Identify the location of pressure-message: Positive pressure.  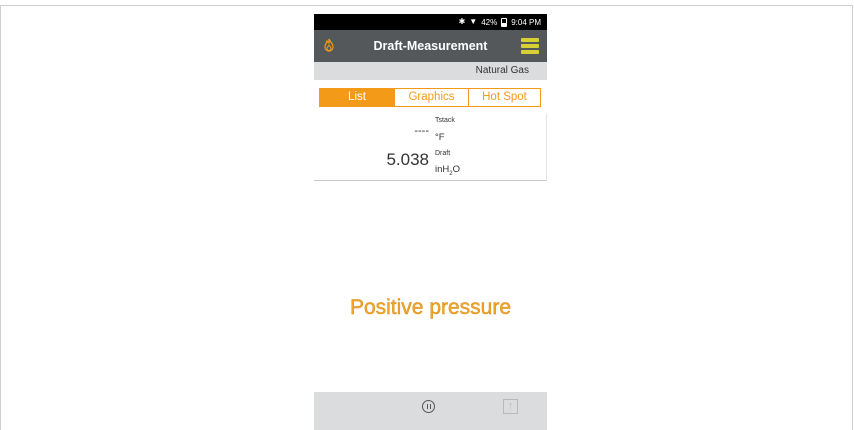
(430, 307).